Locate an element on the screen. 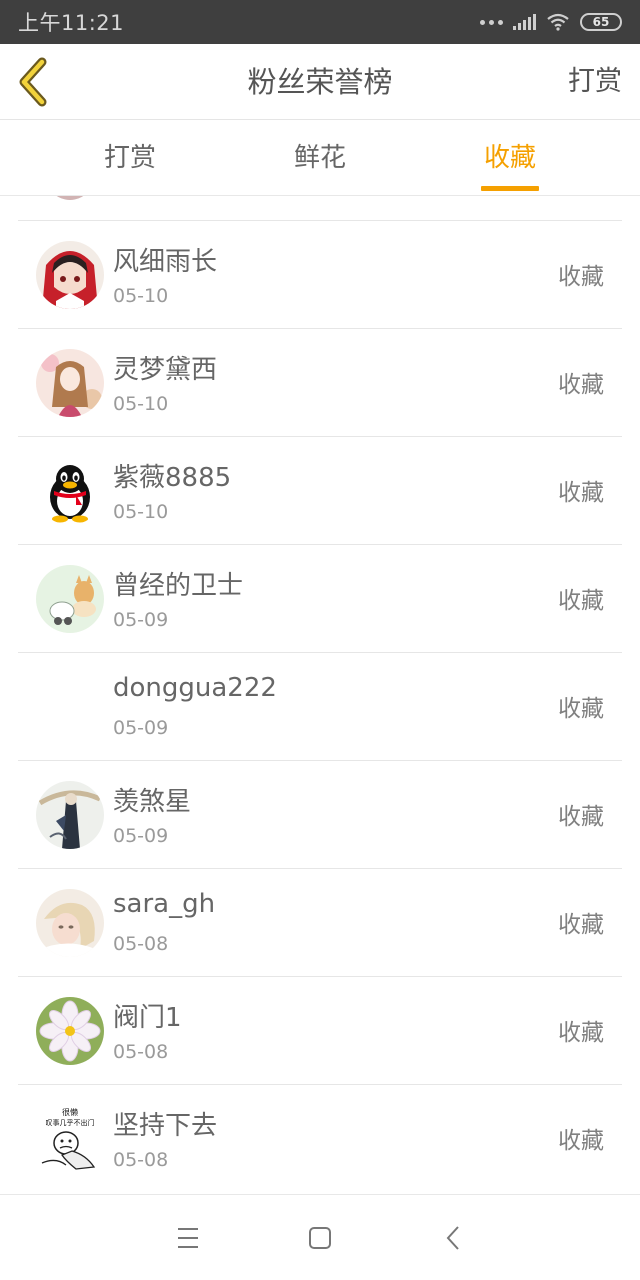  user-name: 坚持下去 is located at coordinates (165, 1126).